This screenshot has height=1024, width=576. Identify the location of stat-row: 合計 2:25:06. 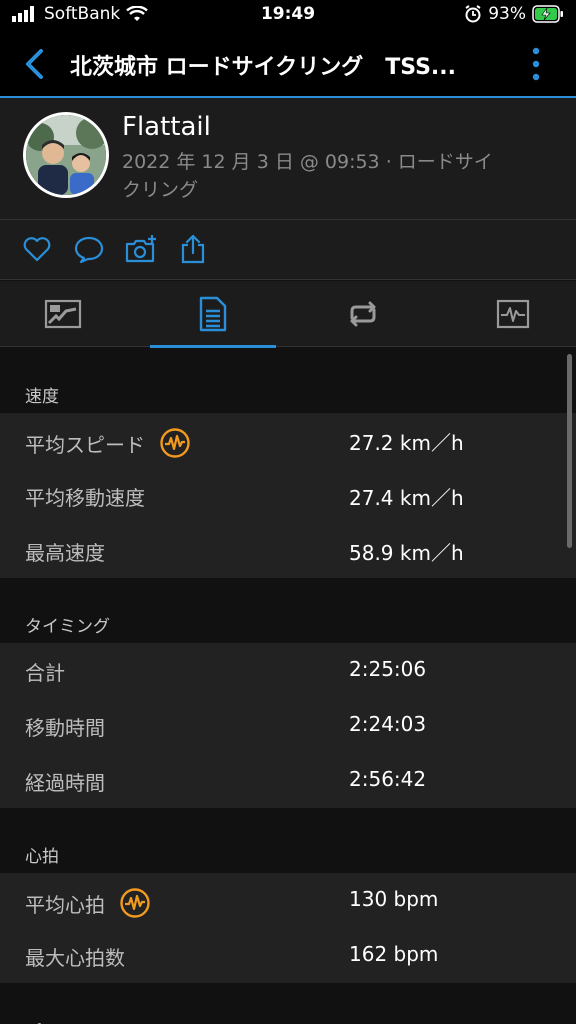
(288, 670).